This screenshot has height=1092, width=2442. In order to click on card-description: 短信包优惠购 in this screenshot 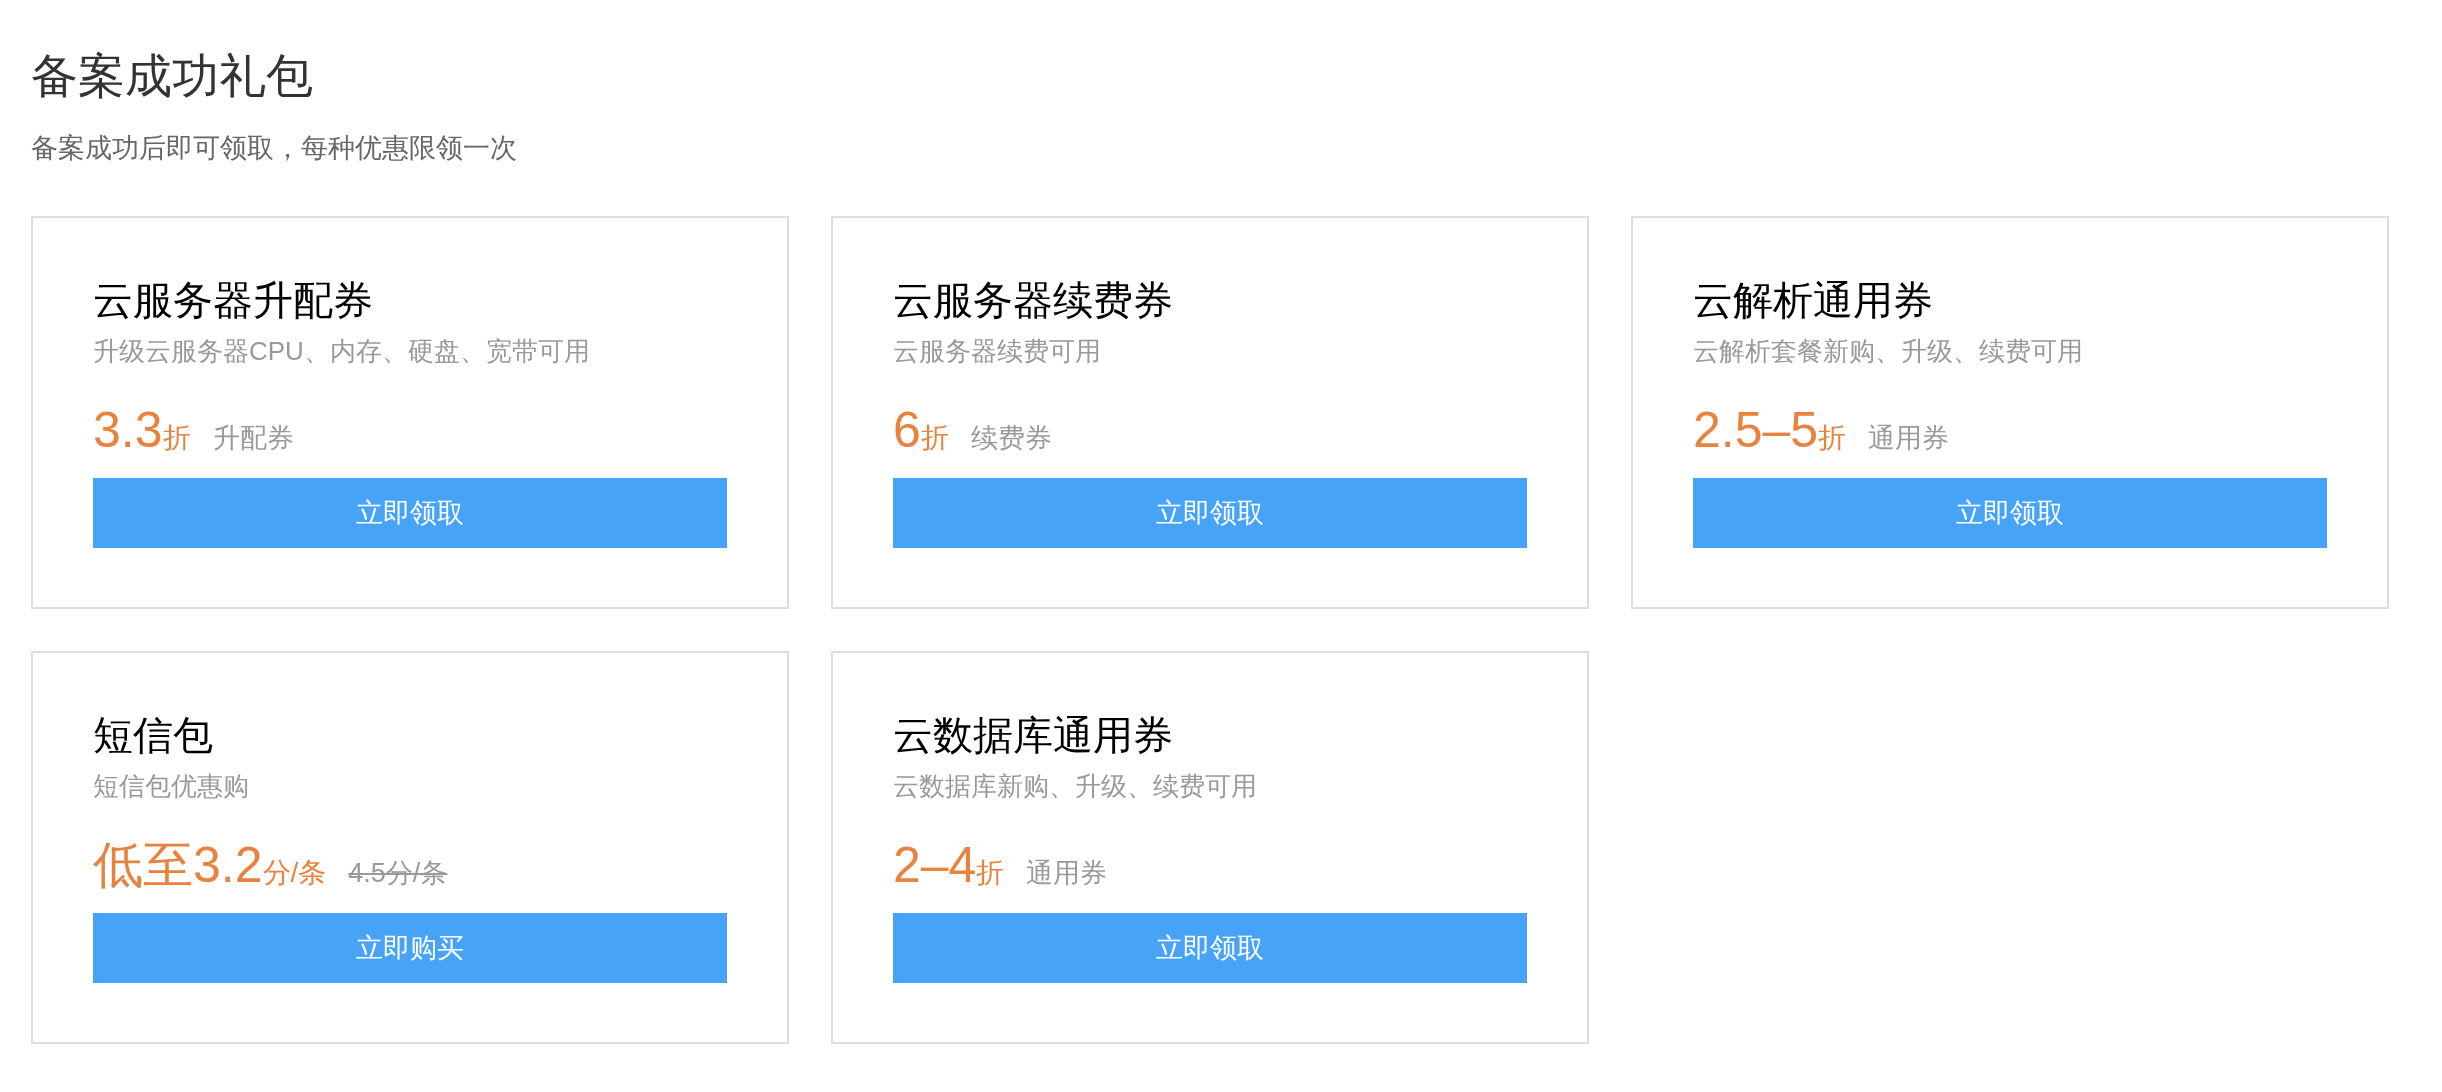, I will do `click(171, 786)`.